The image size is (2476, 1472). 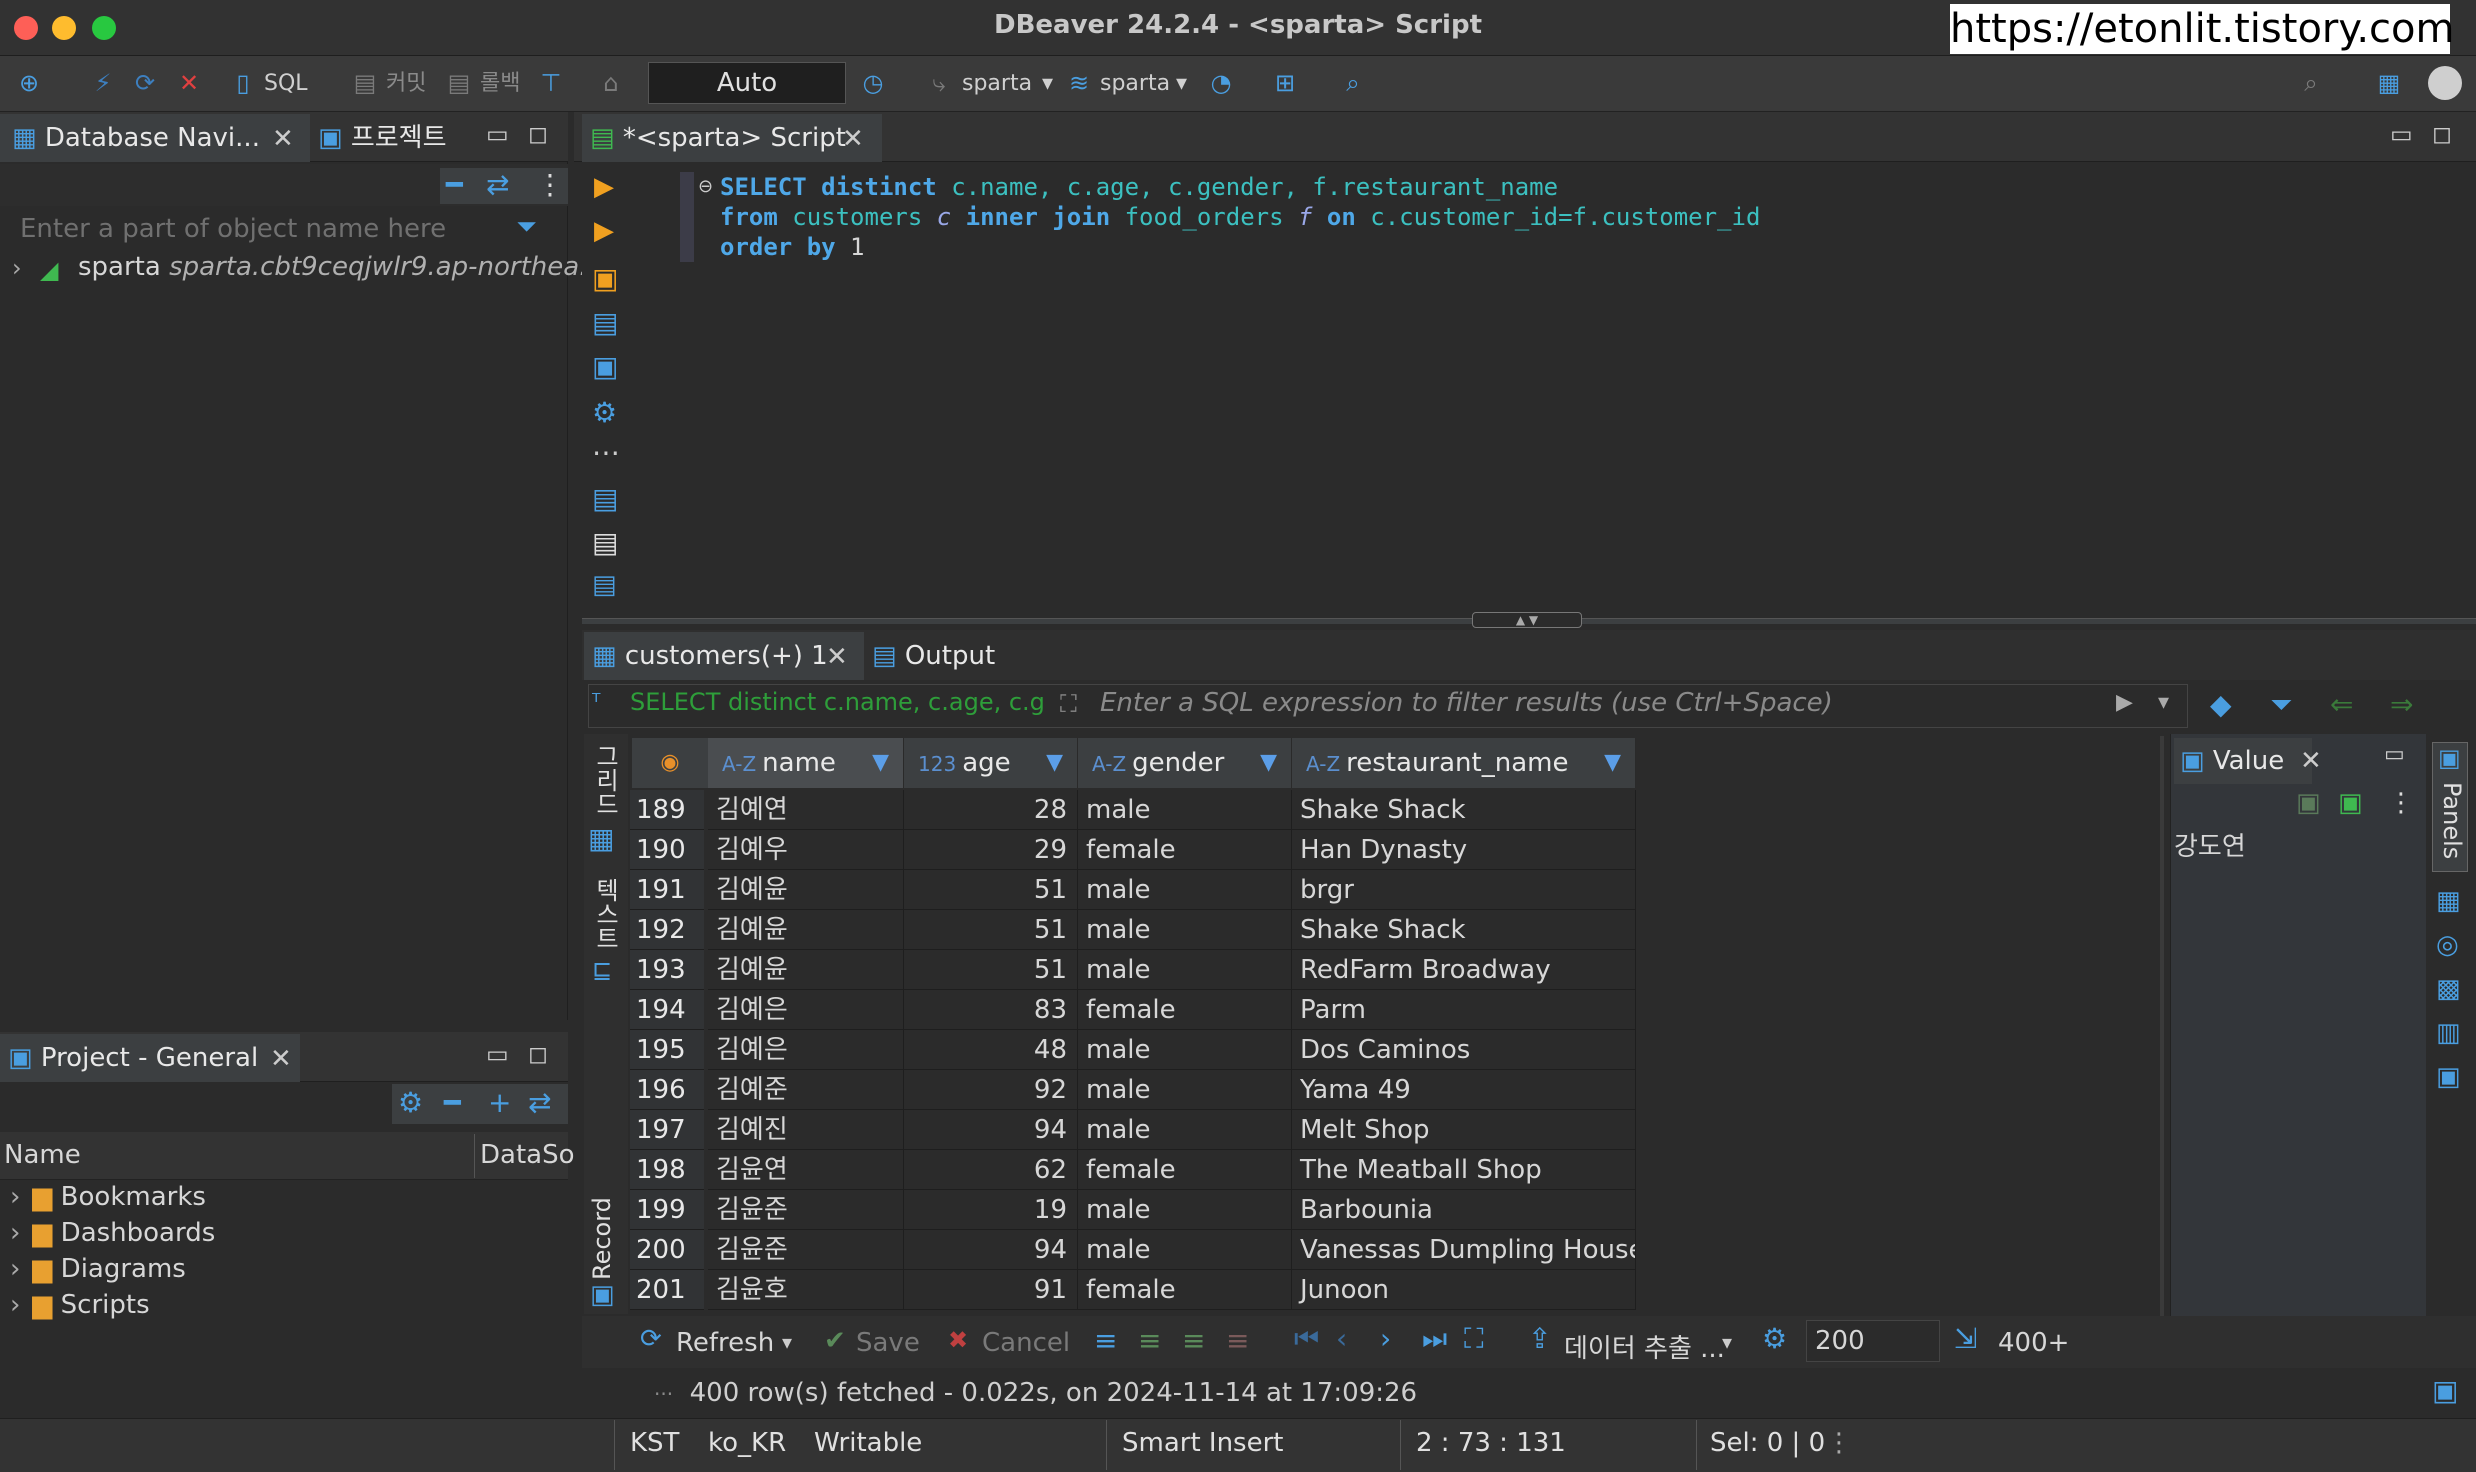 I want to click on cell-name: 김윤준, so click(x=806, y=1250).